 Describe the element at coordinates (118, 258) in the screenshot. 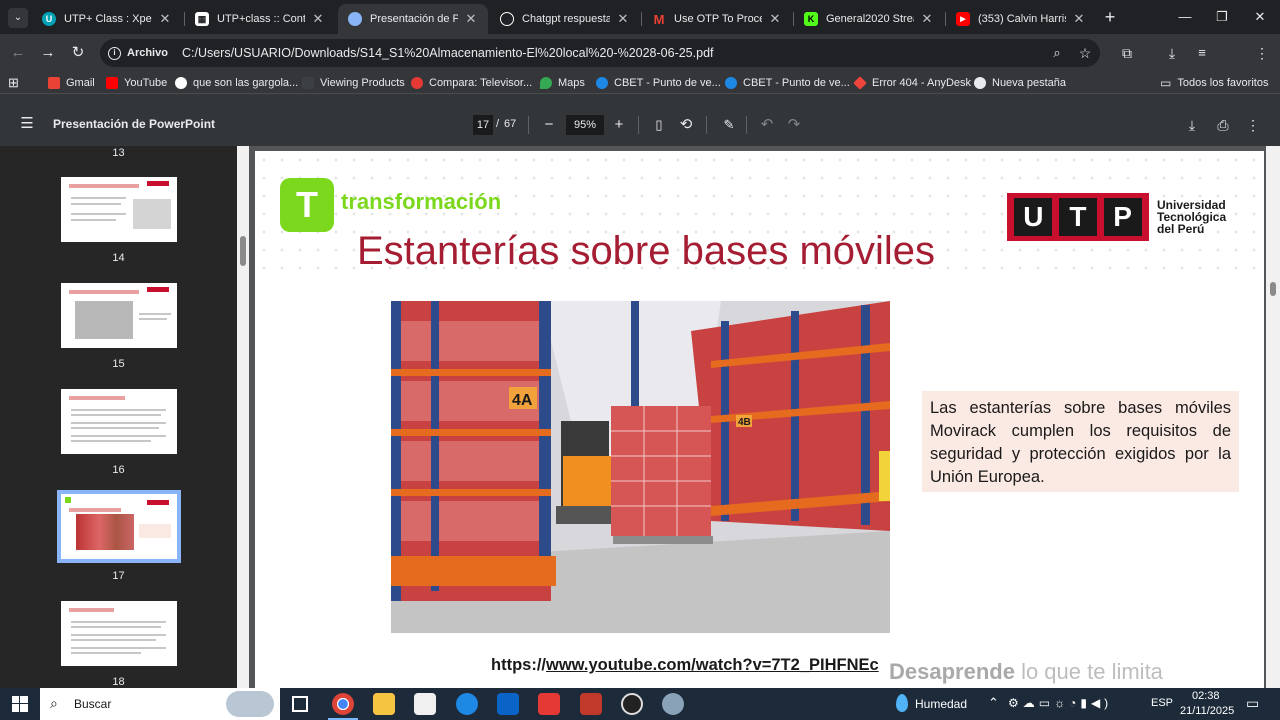

I see `page-number-label: 14` at that location.